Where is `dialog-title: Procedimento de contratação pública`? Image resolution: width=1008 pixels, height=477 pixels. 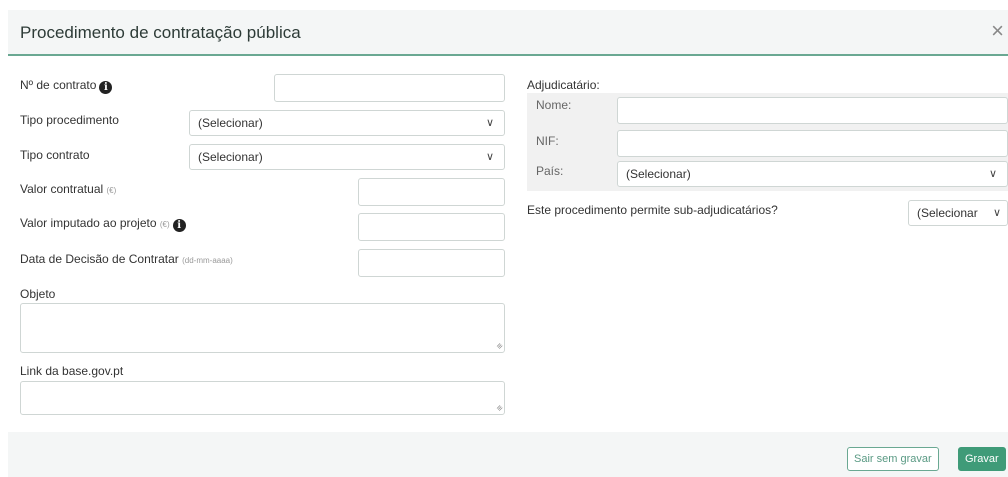
dialog-title: Procedimento de contratação pública is located at coordinates (160, 32).